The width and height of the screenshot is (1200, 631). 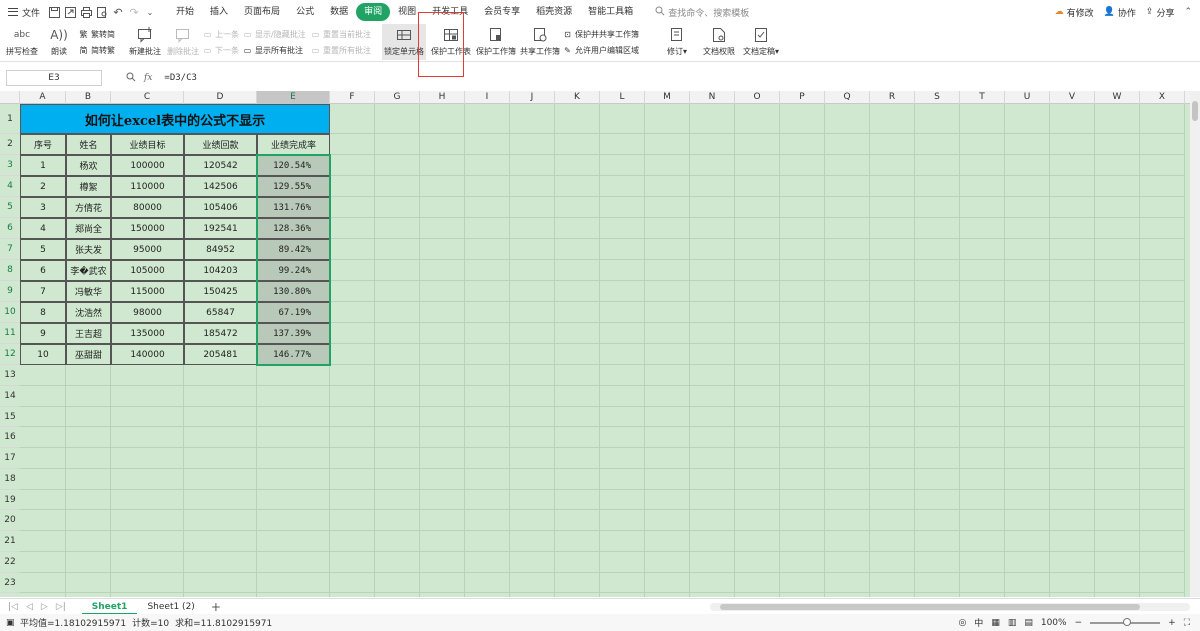 I want to click on lock-cell-button: 锁定单元格, so click(x=404, y=42).